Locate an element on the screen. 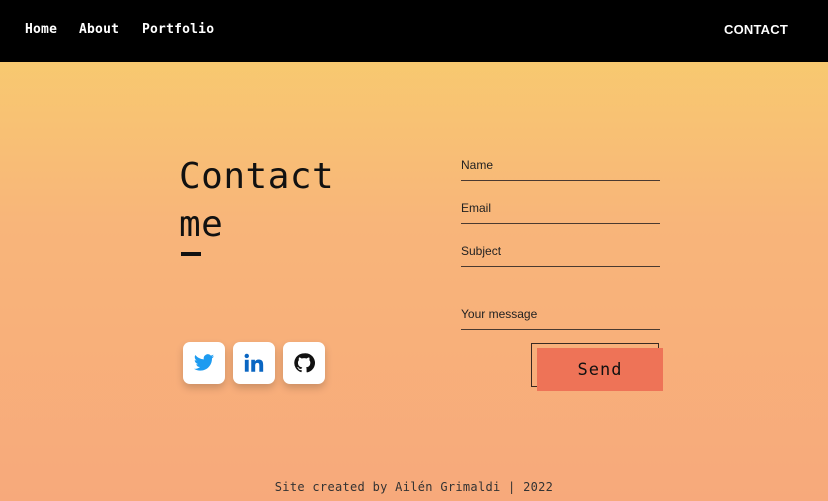 Image resolution: width=828 pixels, height=501 pixels. linkedin-link is located at coordinates (254, 363).